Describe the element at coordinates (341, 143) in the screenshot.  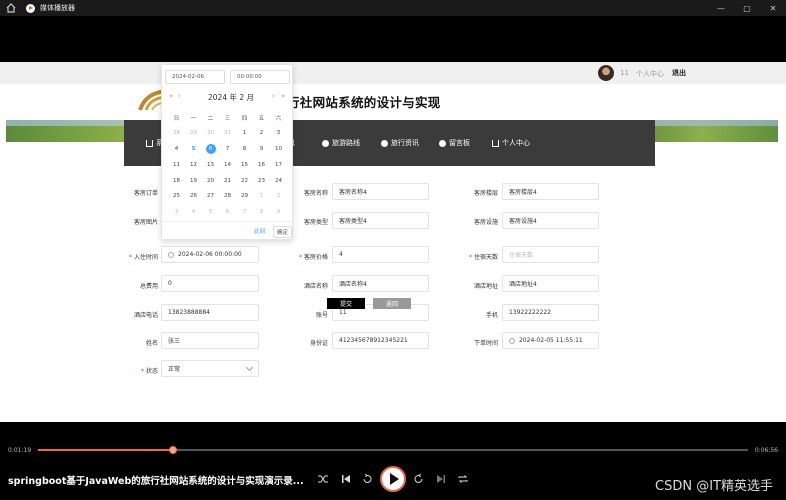
I see `nav-item-routes: 旅游路线` at that location.